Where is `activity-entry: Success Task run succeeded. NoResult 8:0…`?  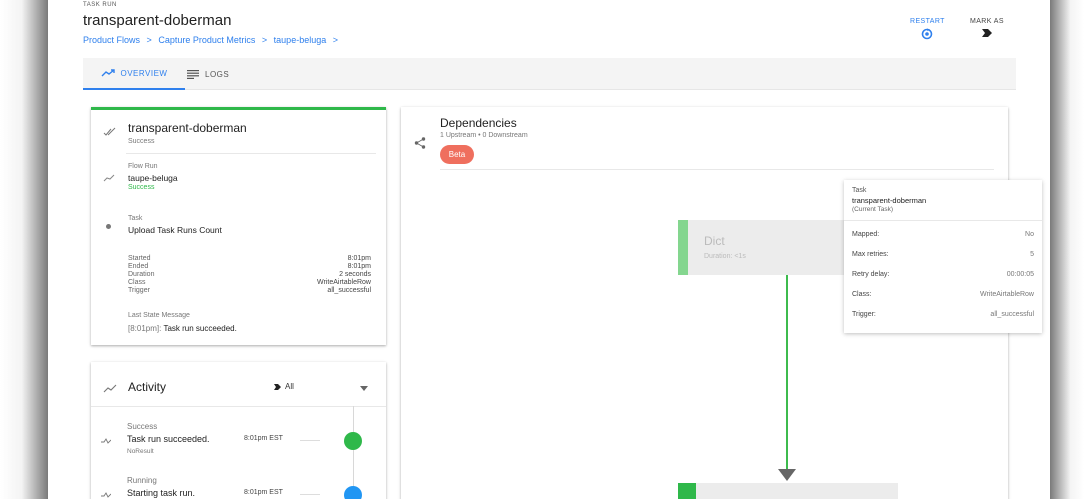
activity-entry: Success Task run succeeded. NoResult 8:0… is located at coordinates (236, 442).